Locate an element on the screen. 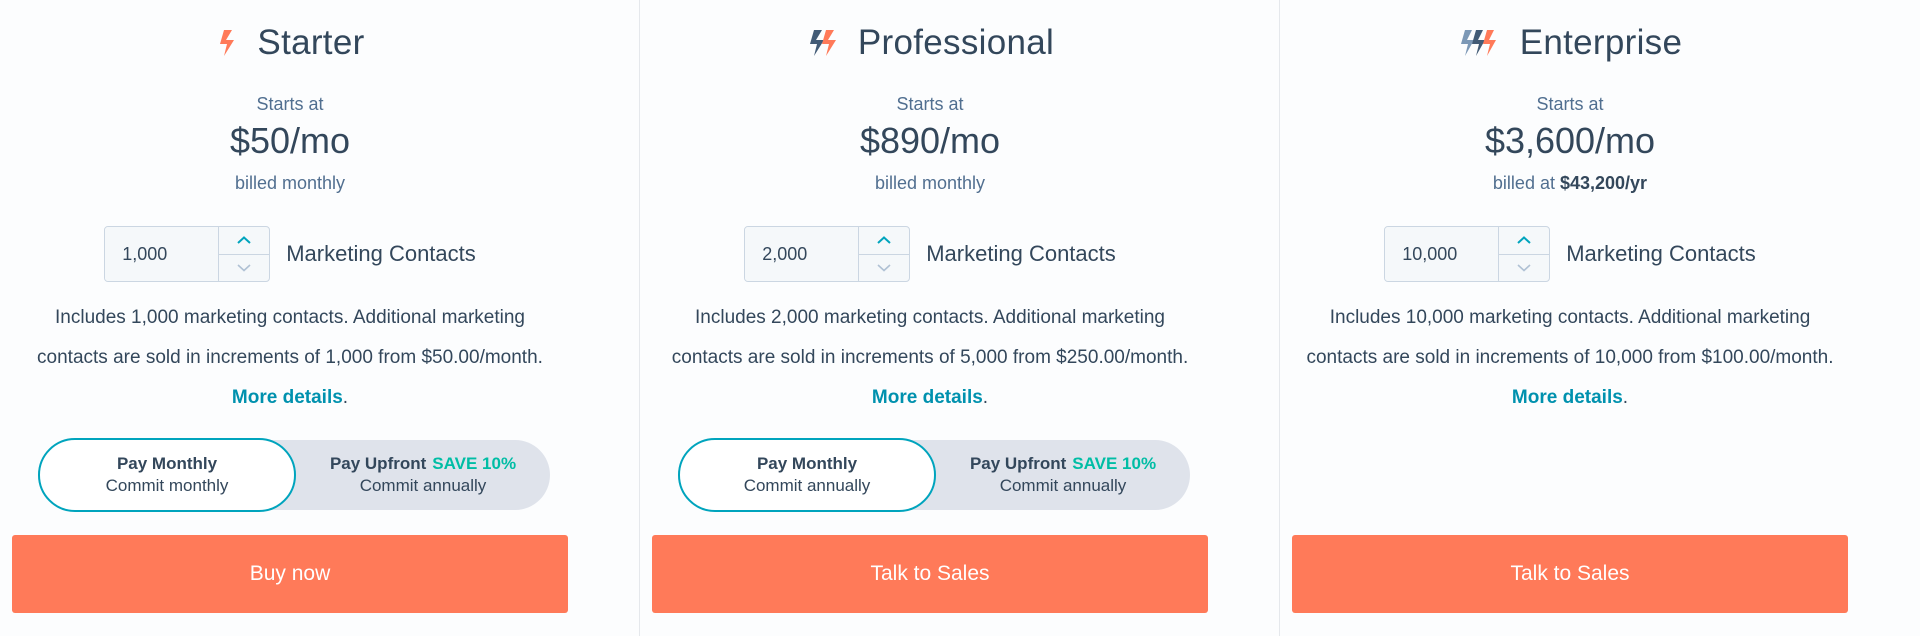 The height and width of the screenshot is (636, 1920). plan-title-row: Enterprise is located at coordinates (1570, 43).